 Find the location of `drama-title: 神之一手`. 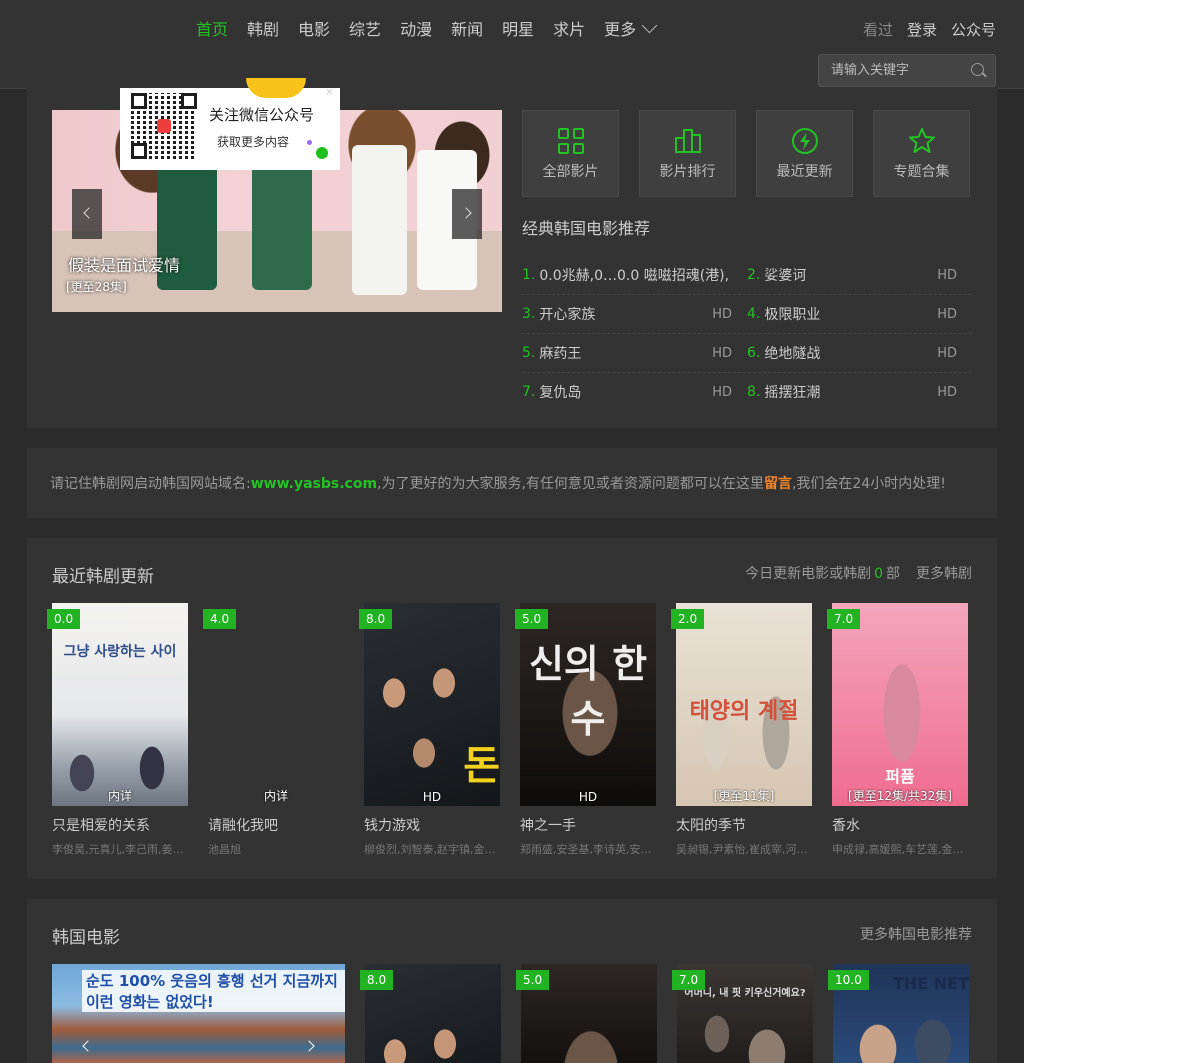

drama-title: 神之一手 is located at coordinates (588, 825).